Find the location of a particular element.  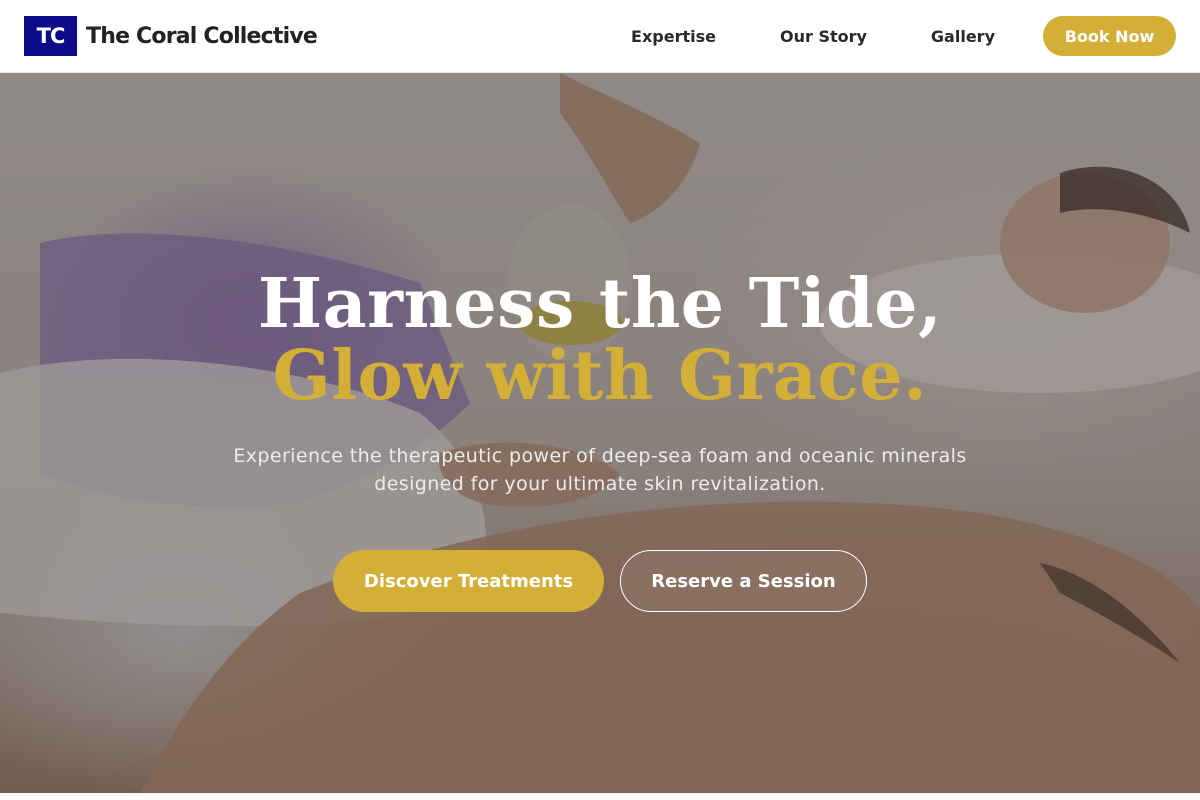

nav-link-gallery: Gallery is located at coordinates (963, 36).